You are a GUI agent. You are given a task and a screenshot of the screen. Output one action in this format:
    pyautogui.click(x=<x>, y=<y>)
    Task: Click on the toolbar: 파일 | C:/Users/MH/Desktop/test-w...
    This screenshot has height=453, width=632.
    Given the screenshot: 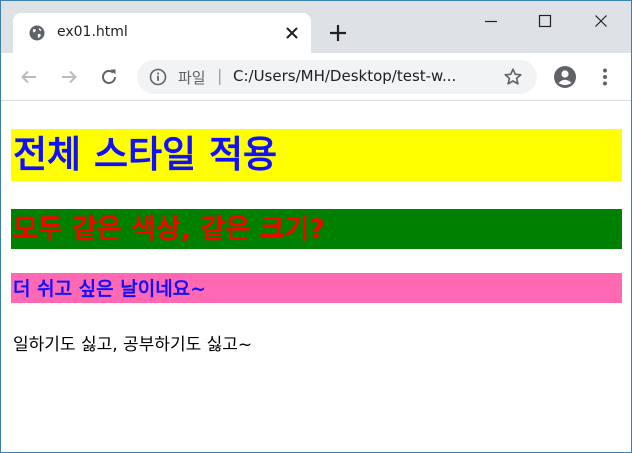 What is the action you would take?
    pyautogui.click(x=316, y=77)
    